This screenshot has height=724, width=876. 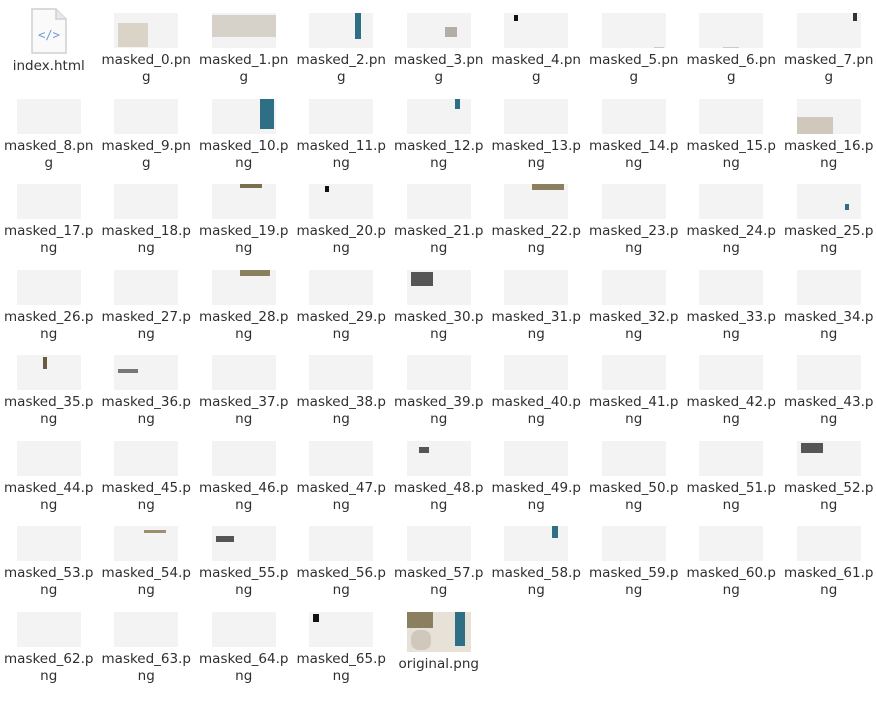 I want to click on file-name-label: masked_19.png, so click(x=244, y=239).